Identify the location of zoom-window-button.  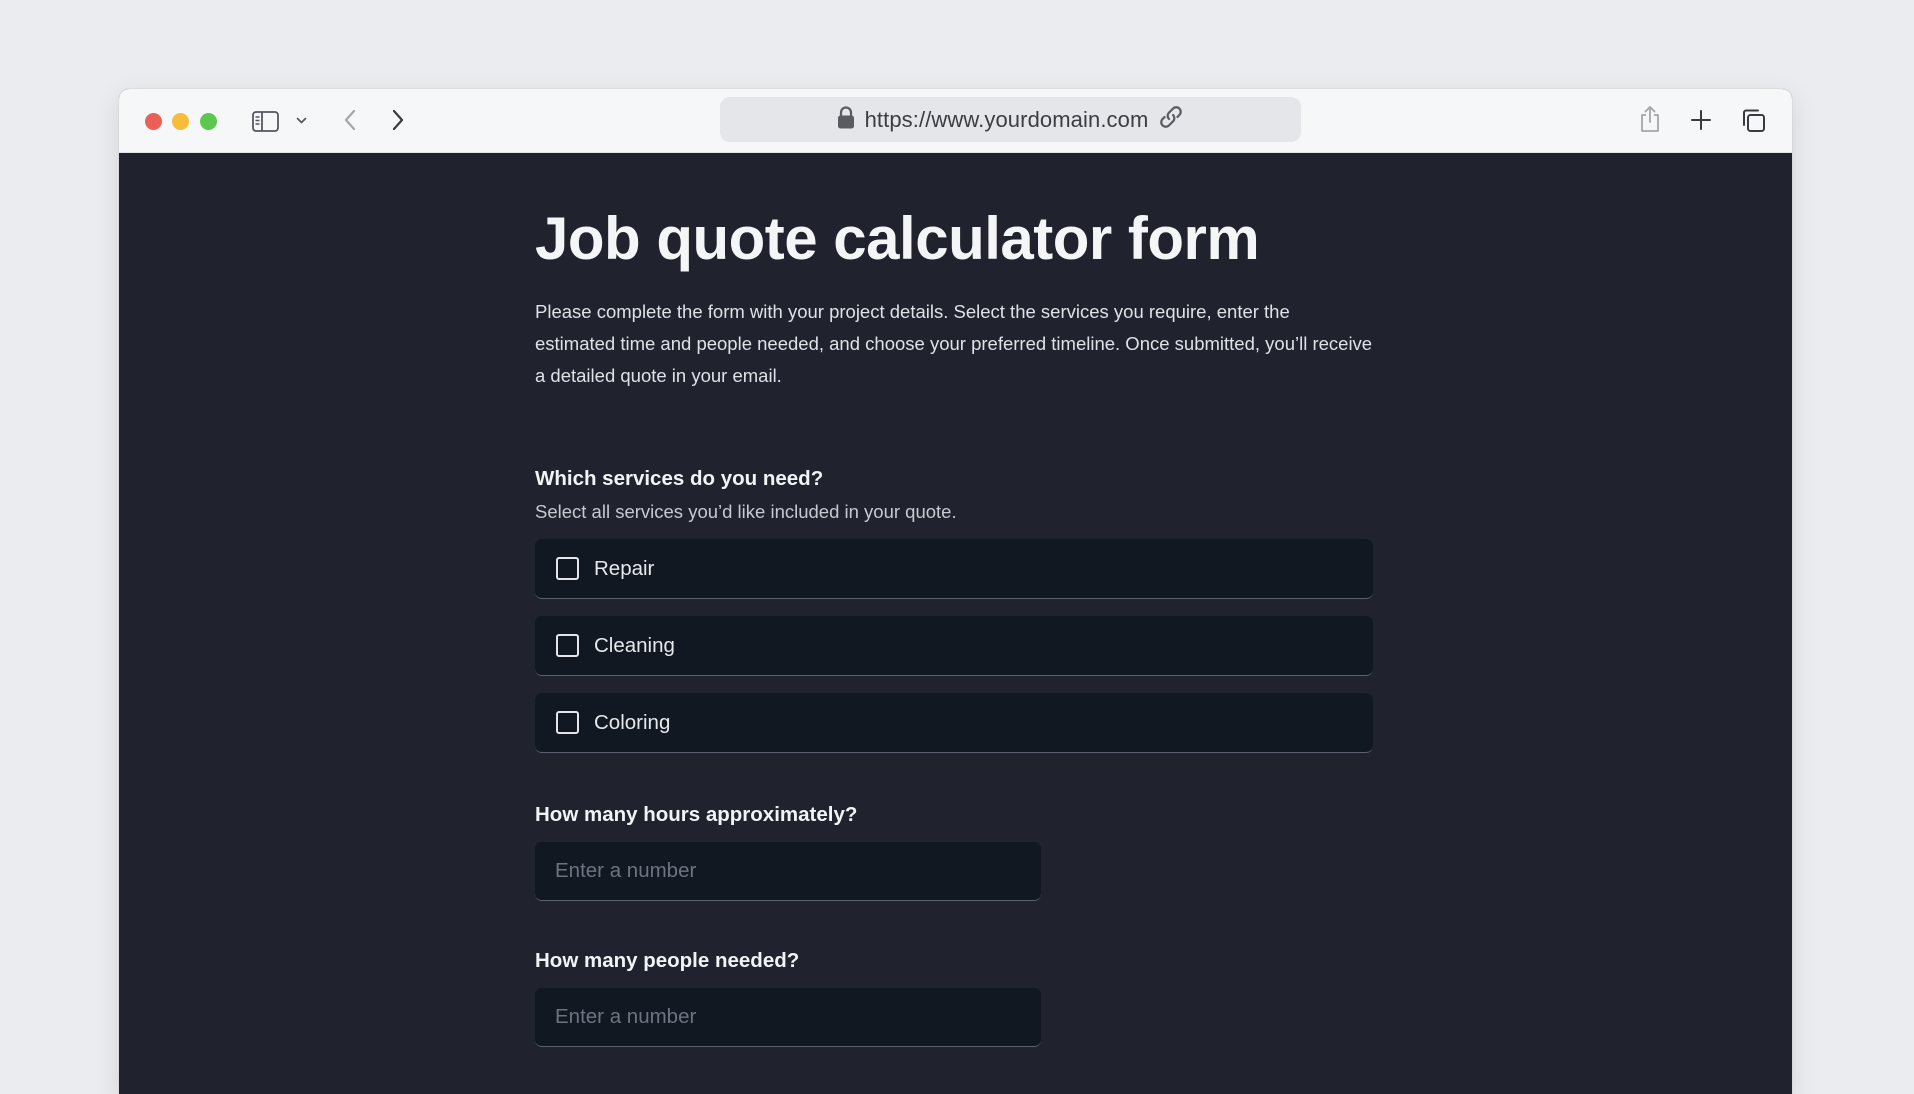
(208, 121).